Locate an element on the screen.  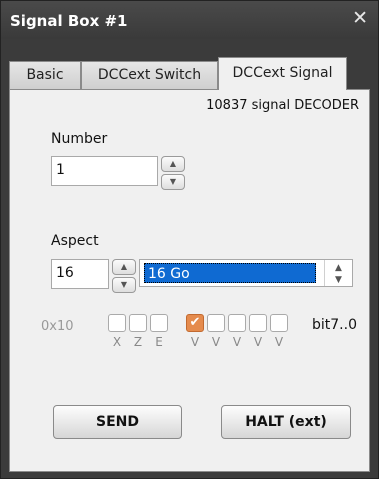
close-icon: ✕ is located at coordinates (360, 18).